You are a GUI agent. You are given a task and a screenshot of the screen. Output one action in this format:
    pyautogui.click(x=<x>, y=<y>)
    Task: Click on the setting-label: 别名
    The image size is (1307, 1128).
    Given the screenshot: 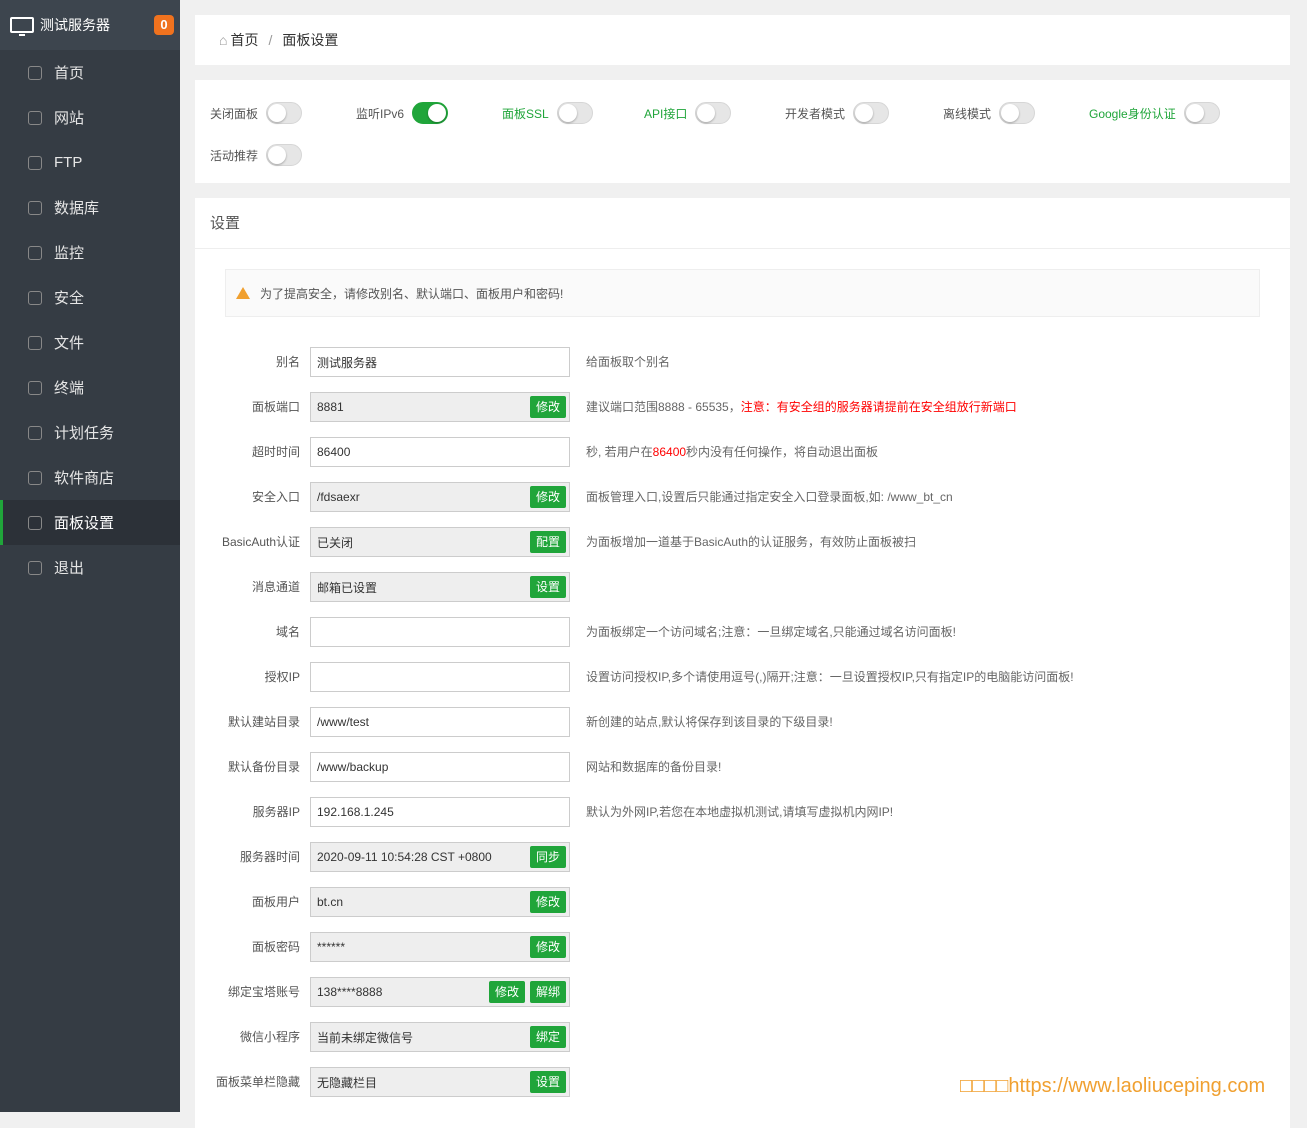 What is the action you would take?
    pyautogui.click(x=287, y=362)
    